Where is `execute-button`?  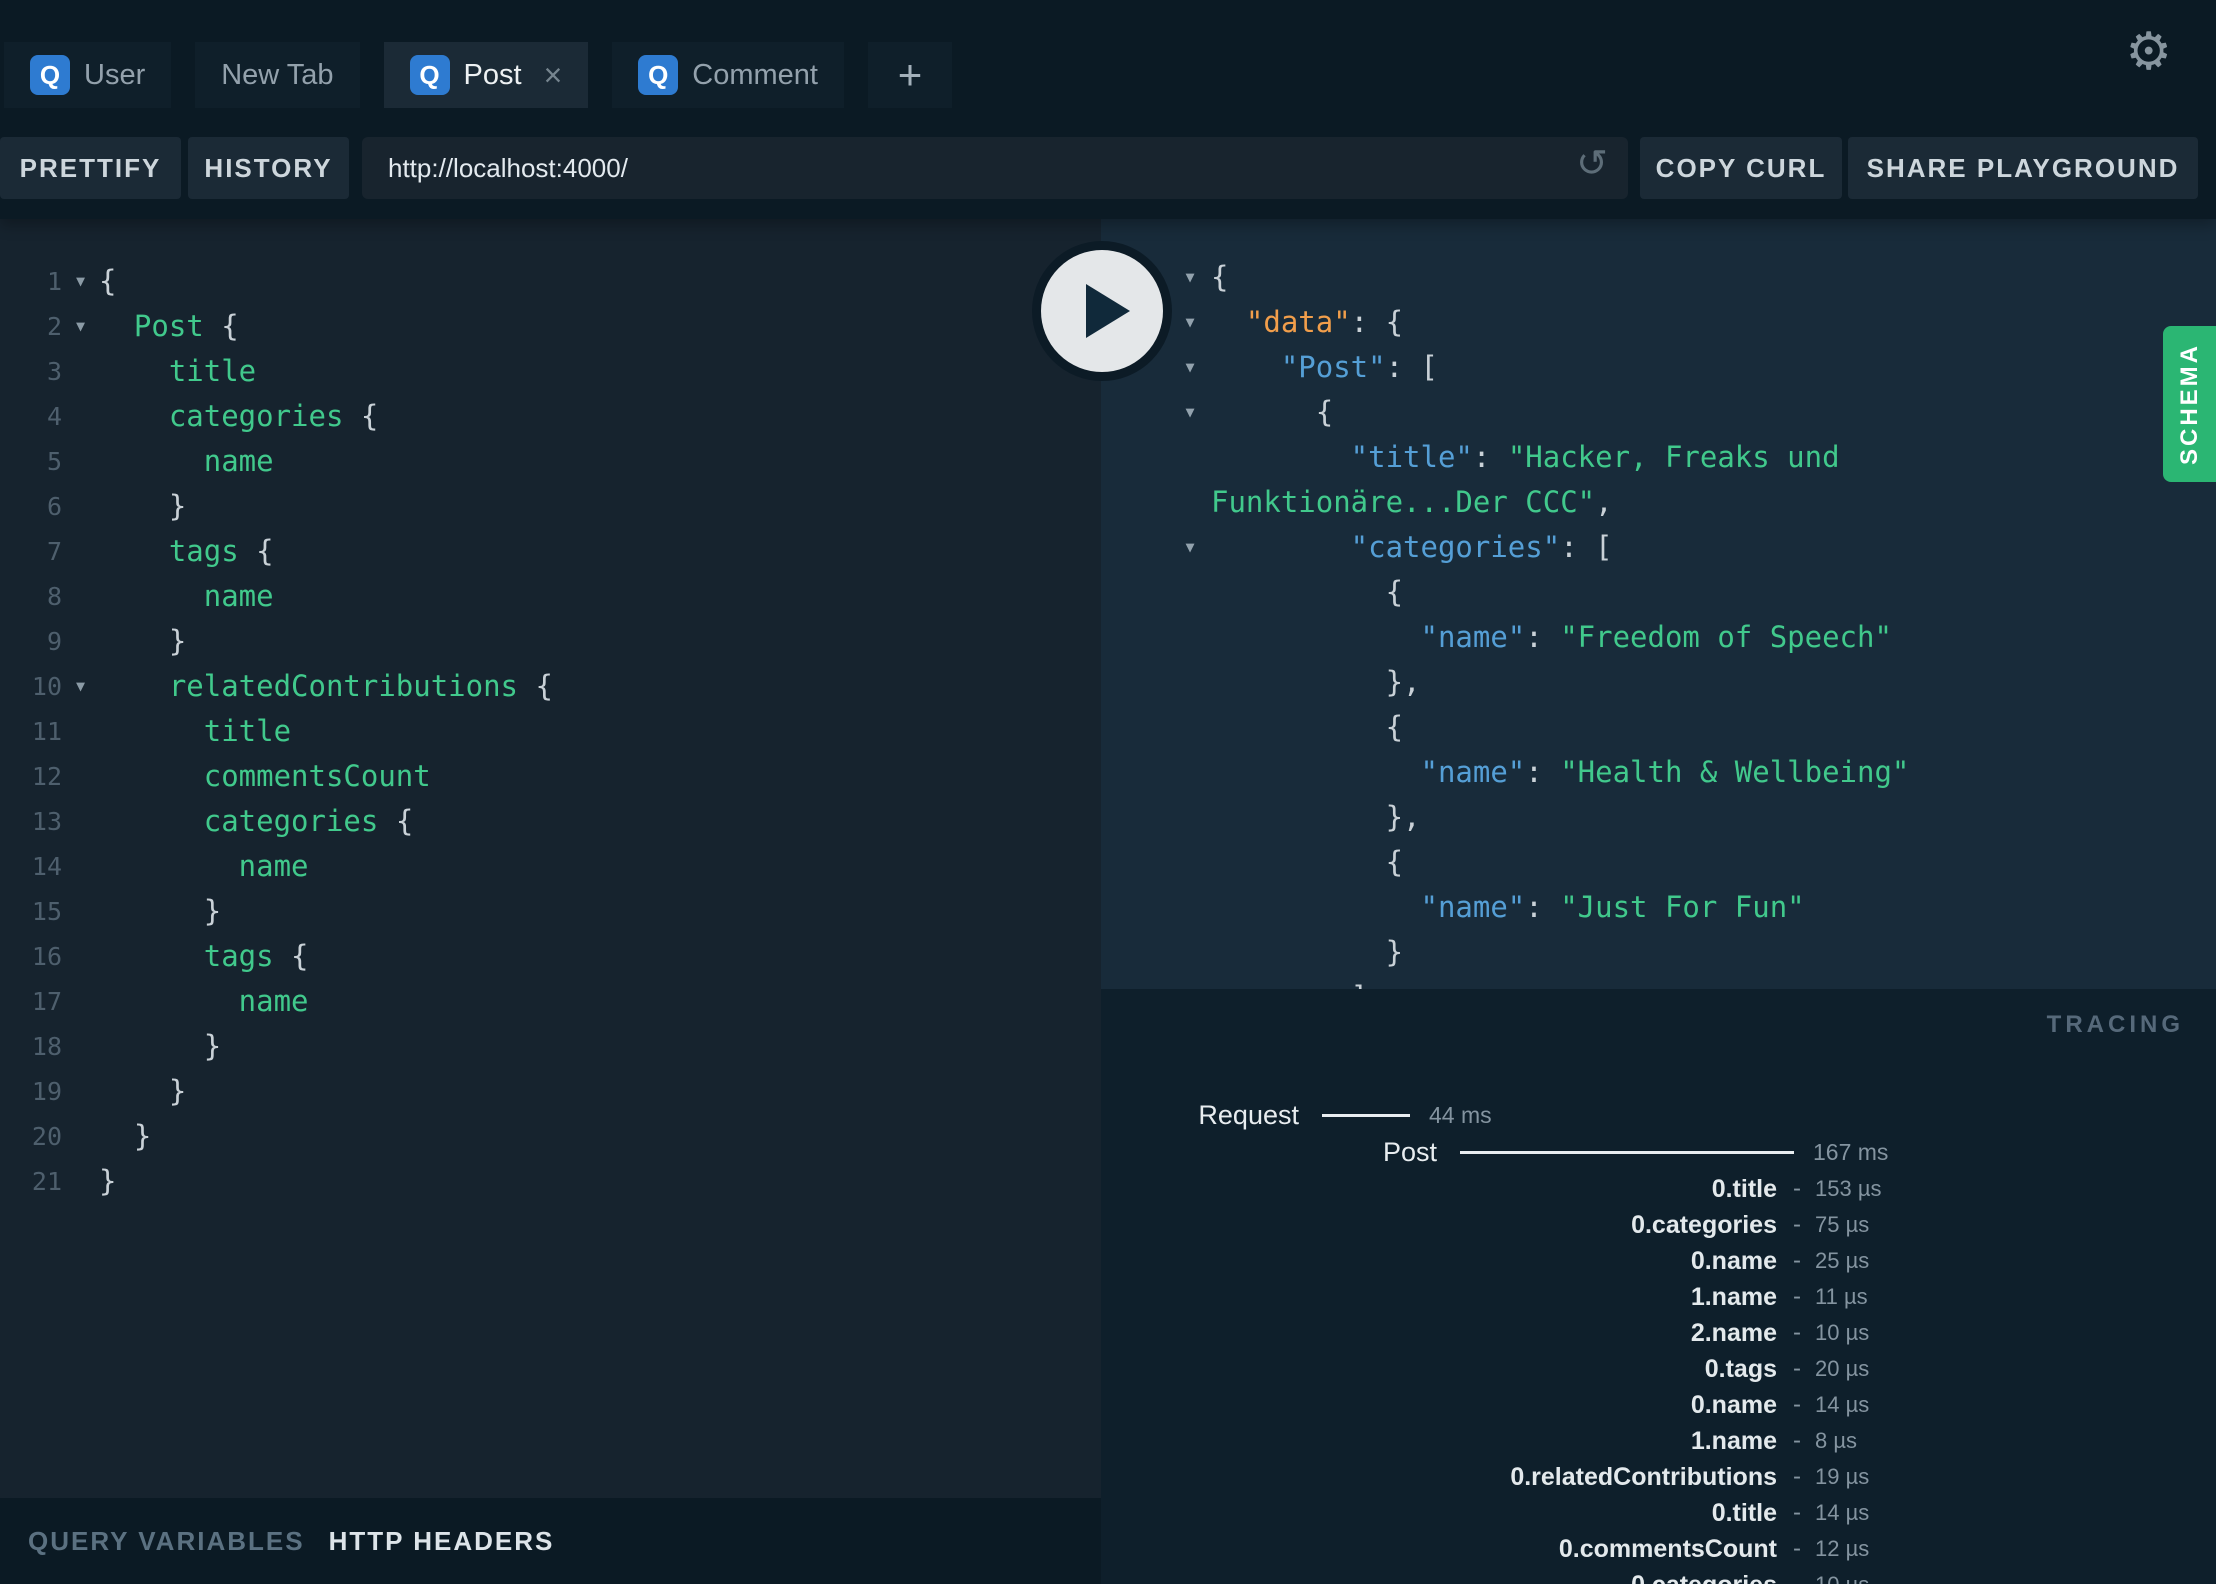
execute-button is located at coordinates (1102, 311).